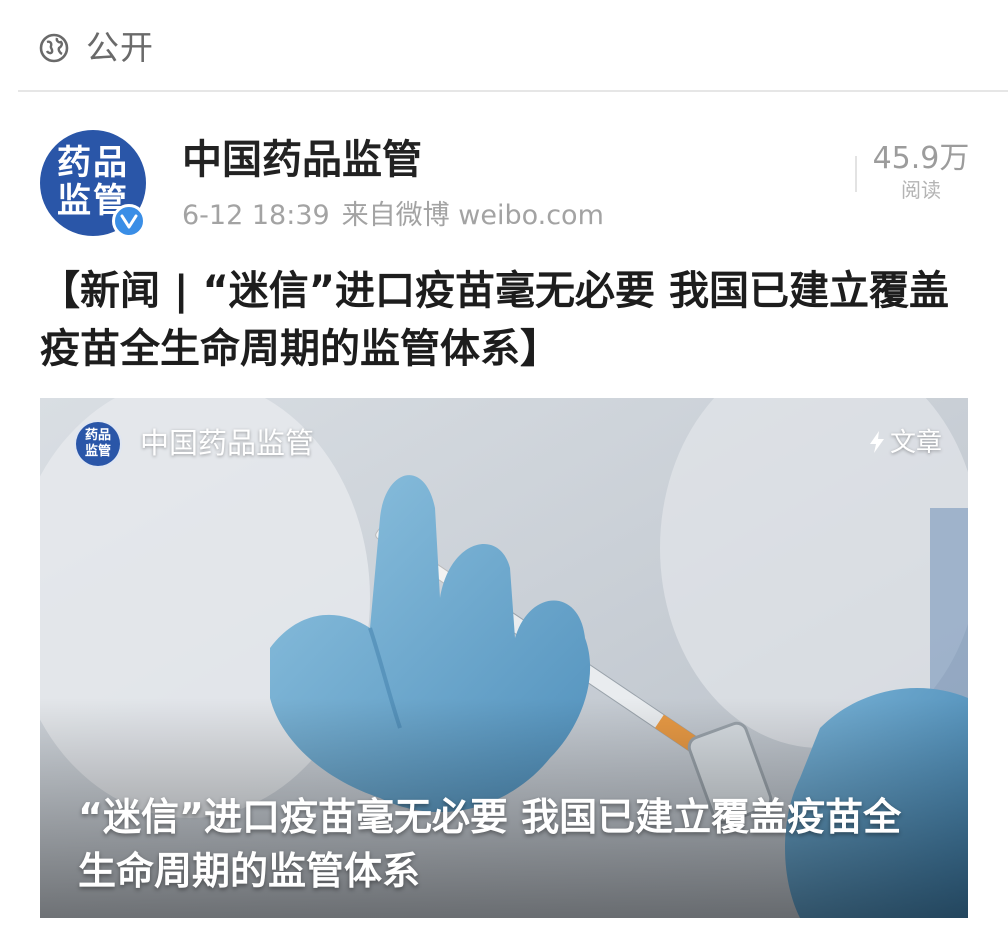 This screenshot has height=940, width=1008. I want to click on header-divider, so click(513, 91).